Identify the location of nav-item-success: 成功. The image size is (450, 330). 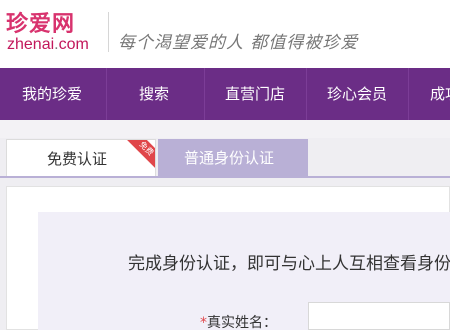
(440, 94).